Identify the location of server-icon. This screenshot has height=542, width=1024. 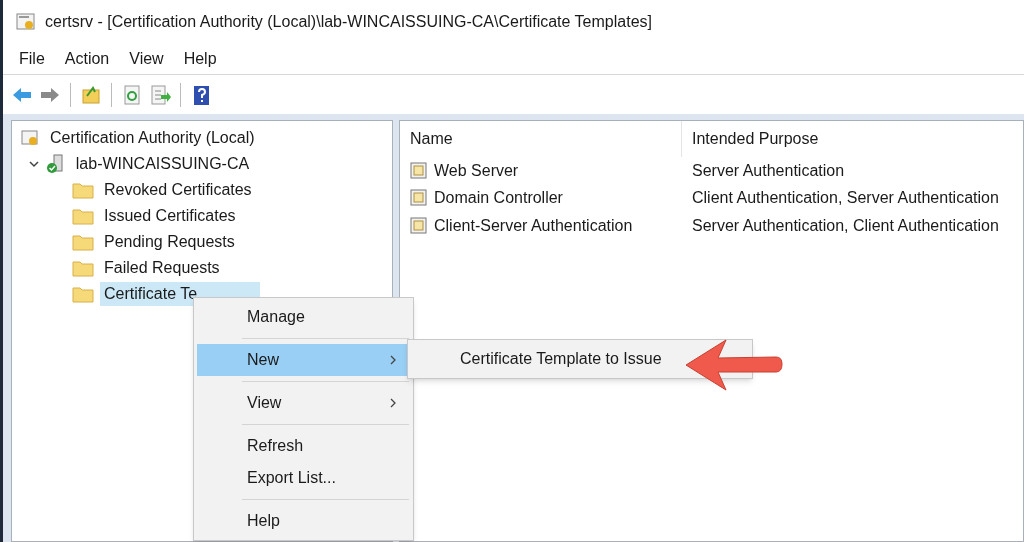
(55, 164).